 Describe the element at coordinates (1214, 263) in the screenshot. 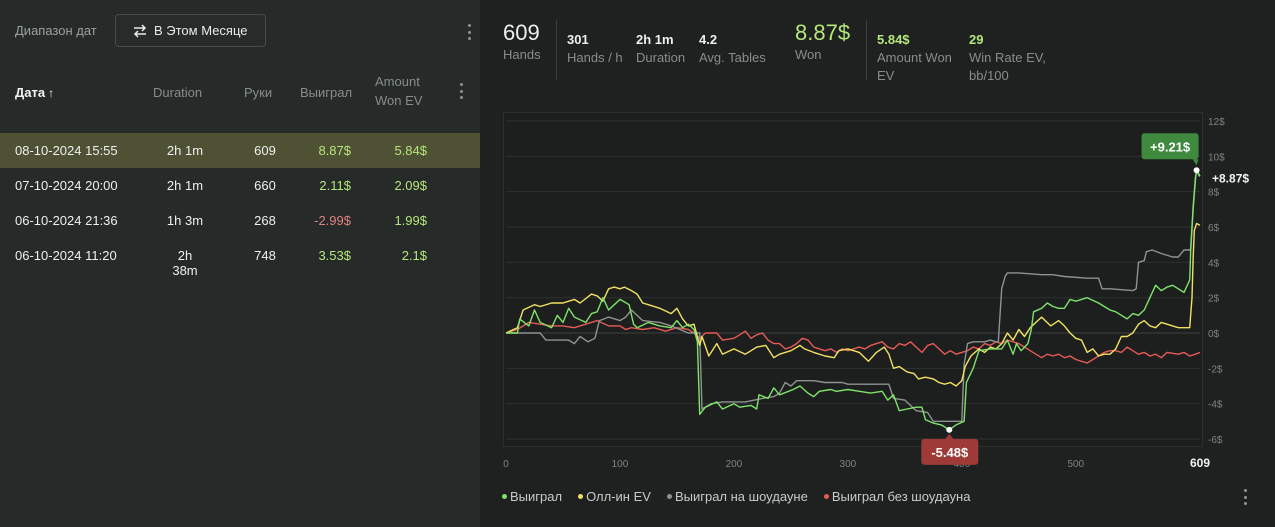

I see `y-tick-label: 4$` at that location.